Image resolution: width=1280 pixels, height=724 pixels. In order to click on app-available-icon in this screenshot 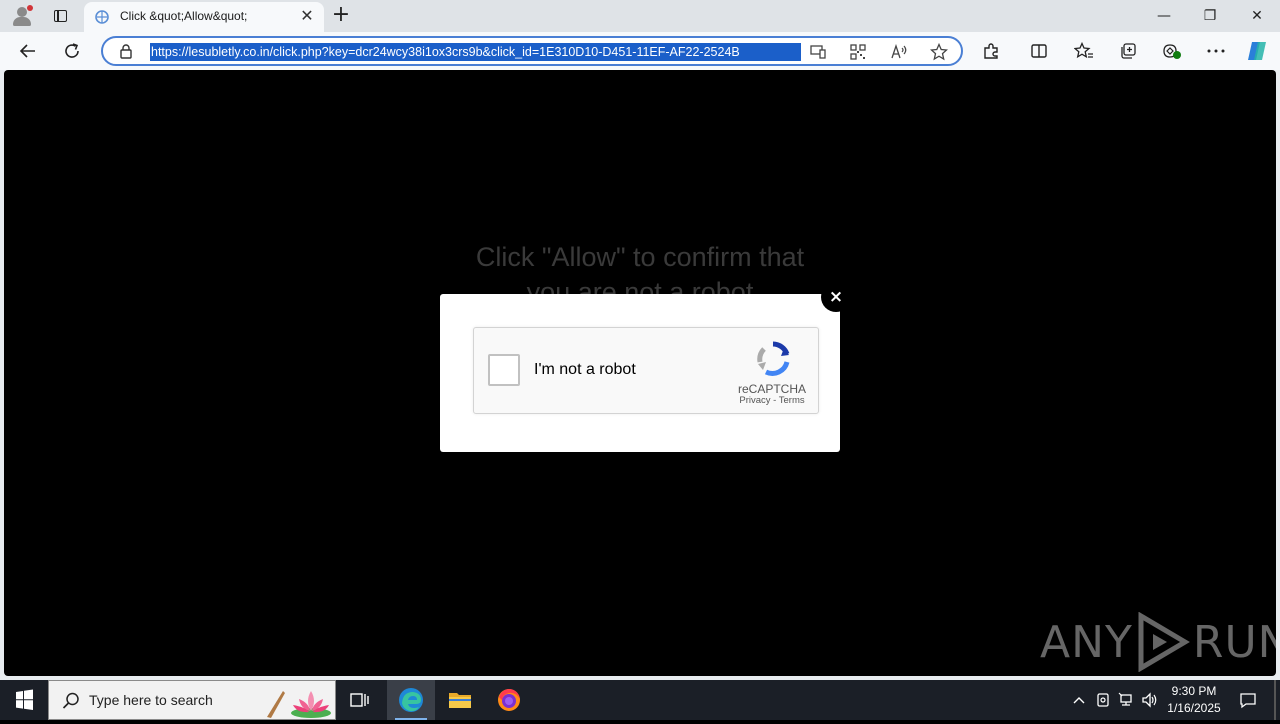, I will do `click(818, 52)`.